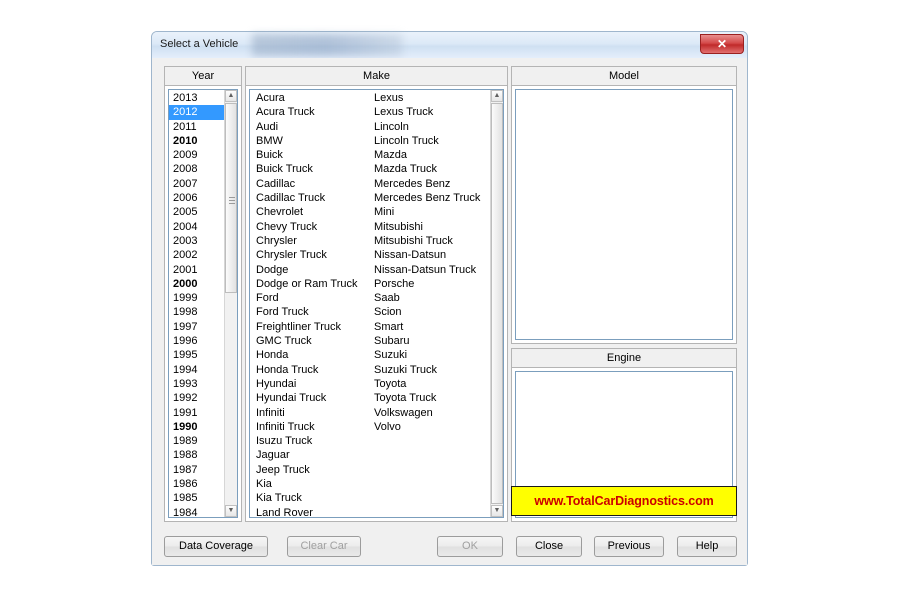 Image resolution: width=900 pixels, height=600 pixels. Describe the element at coordinates (196, 441) in the screenshot. I see `year-list-item: 1989` at that location.